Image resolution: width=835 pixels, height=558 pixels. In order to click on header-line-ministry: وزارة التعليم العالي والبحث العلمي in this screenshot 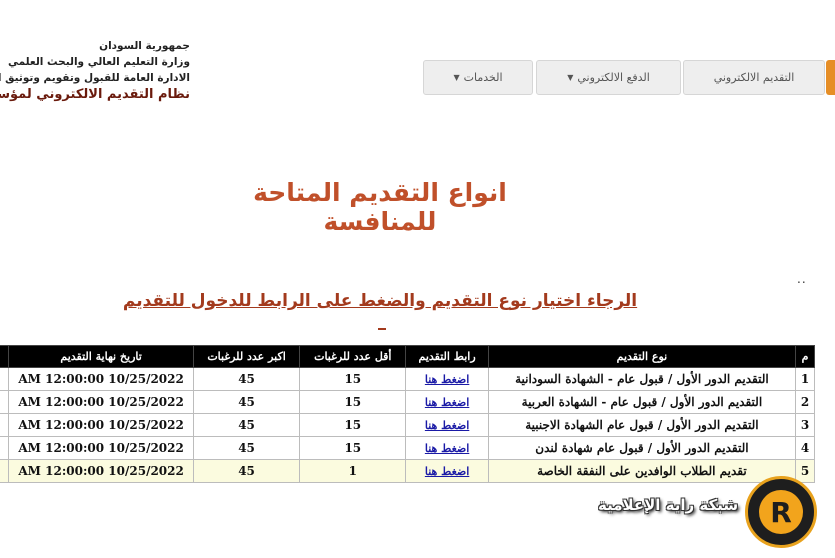, I will do `click(98, 62)`.